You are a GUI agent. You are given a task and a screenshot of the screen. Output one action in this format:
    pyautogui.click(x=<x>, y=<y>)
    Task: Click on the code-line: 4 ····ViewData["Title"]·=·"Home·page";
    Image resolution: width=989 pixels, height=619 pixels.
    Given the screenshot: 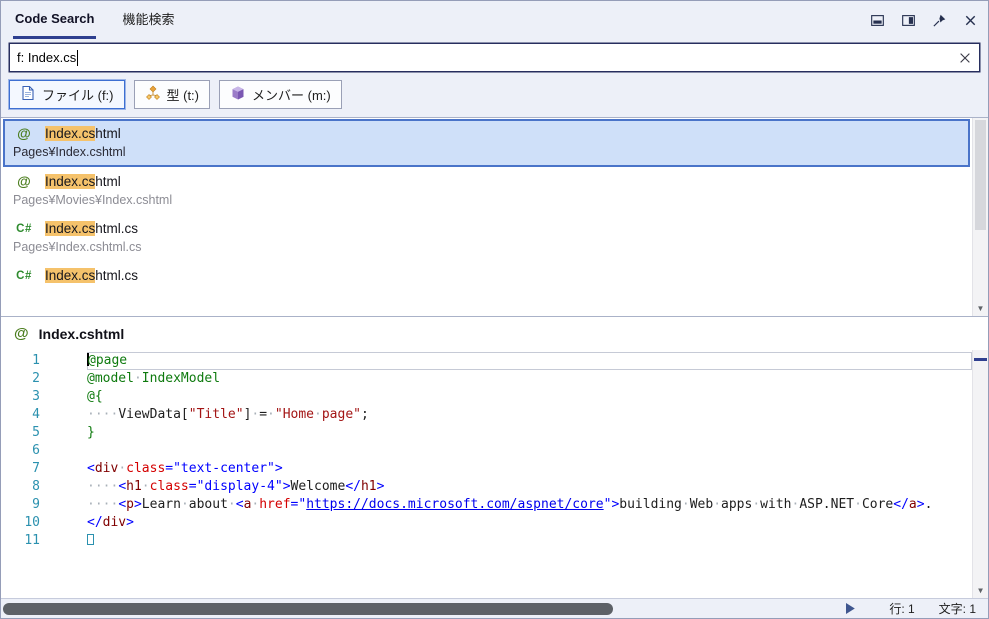 What is the action you would take?
    pyautogui.click(x=486, y=415)
    